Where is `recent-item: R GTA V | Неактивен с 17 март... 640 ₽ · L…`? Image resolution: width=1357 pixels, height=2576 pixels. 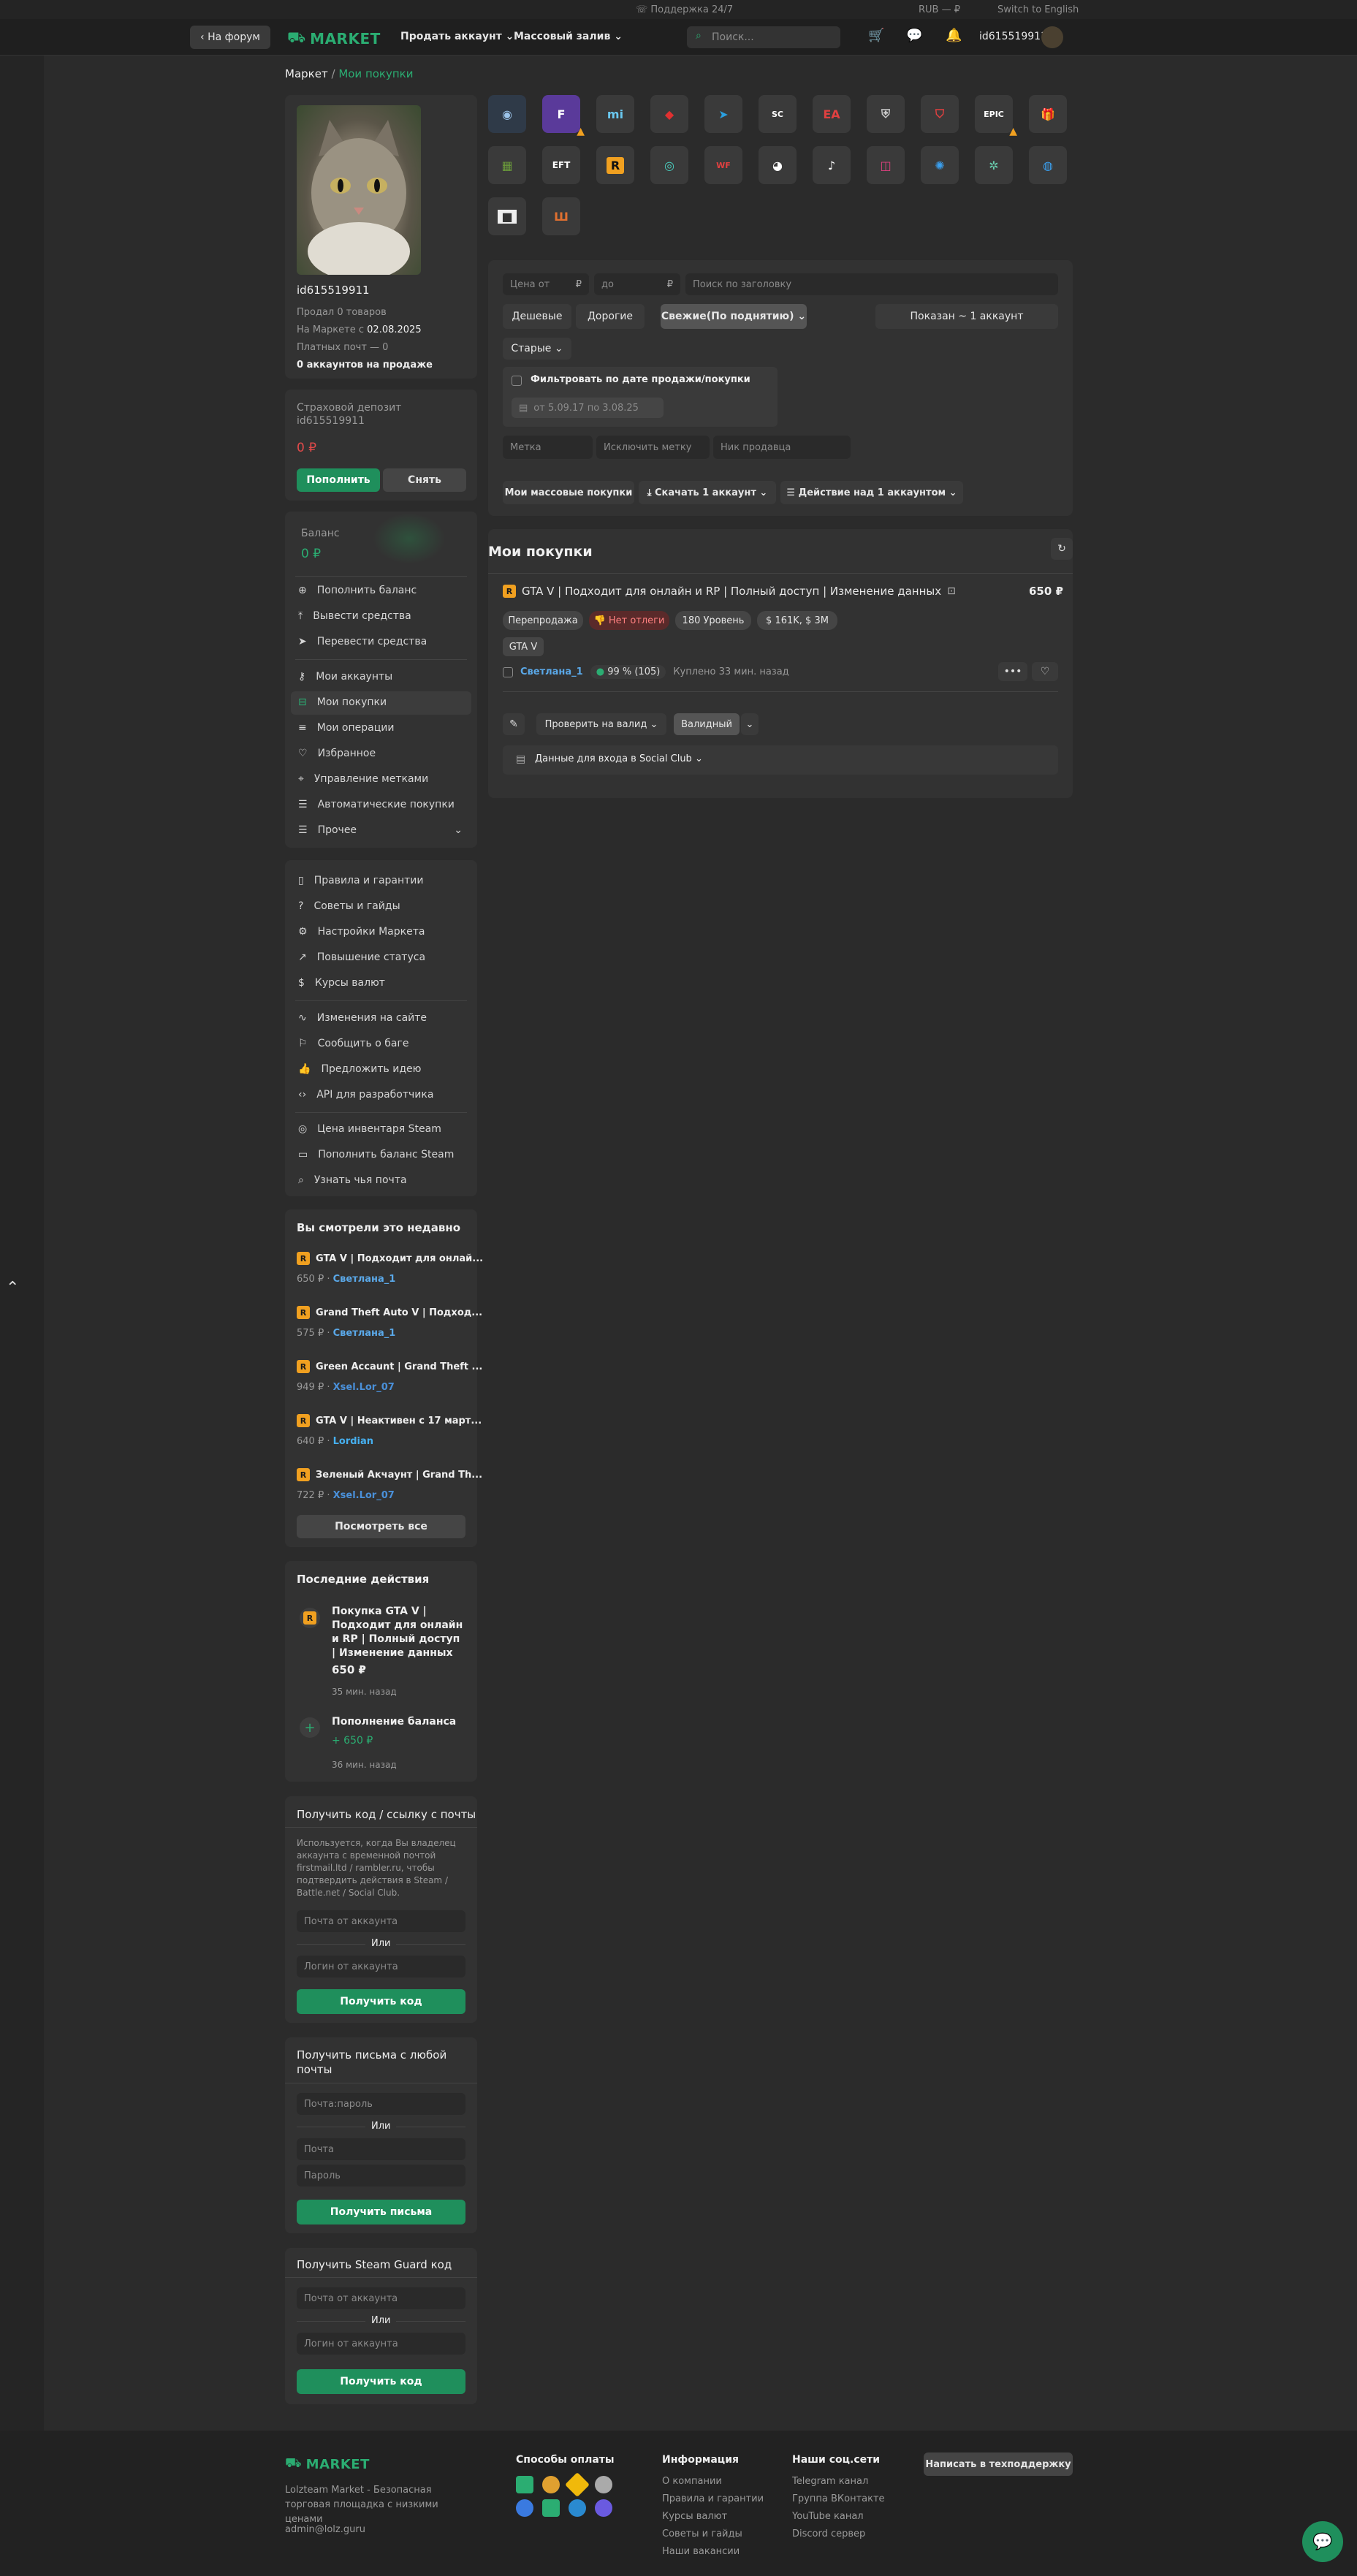
recent-item: R GTA V | Неактивен с 17 март... 640 ₽ · L… is located at coordinates (389, 1436).